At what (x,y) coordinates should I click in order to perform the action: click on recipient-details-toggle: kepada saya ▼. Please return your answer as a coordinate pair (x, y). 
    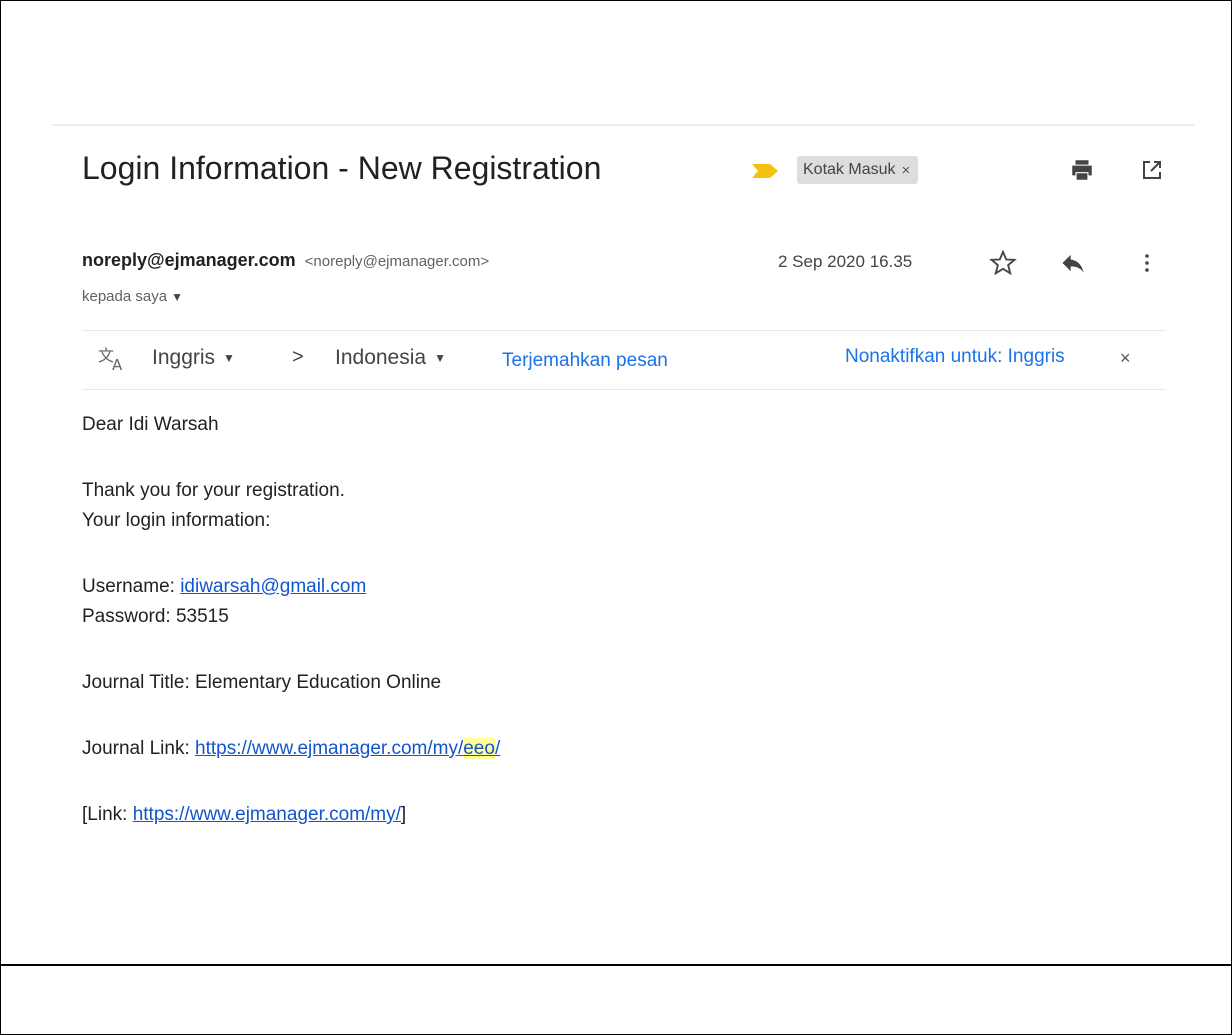
    Looking at the image, I should click on (132, 296).